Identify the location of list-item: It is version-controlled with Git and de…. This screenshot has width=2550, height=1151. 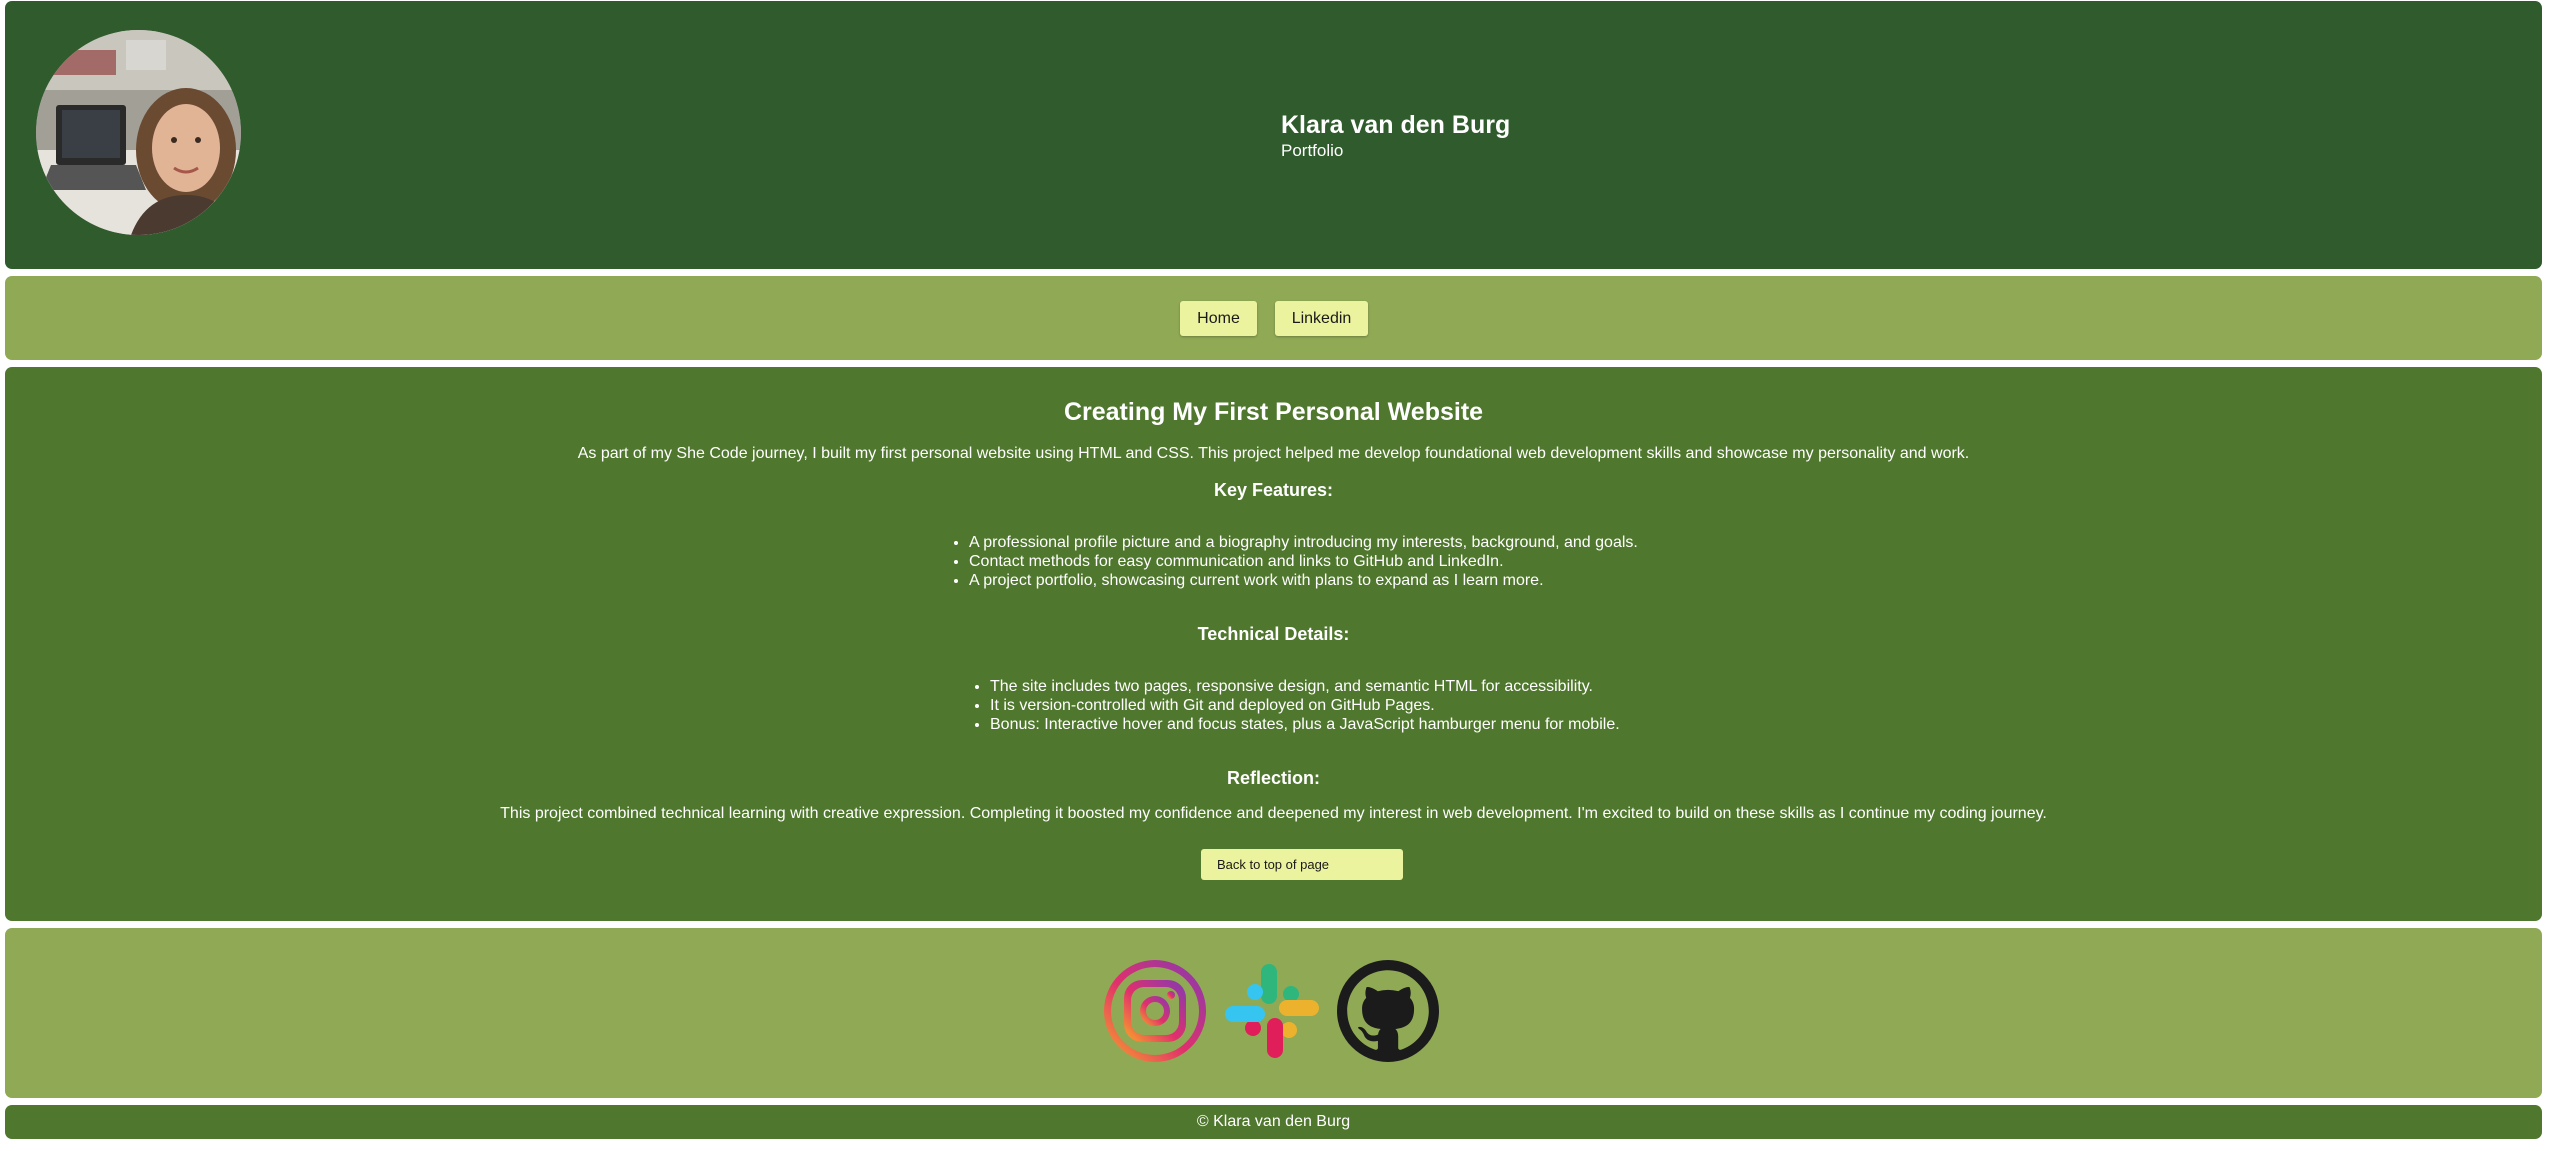
(1305, 705).